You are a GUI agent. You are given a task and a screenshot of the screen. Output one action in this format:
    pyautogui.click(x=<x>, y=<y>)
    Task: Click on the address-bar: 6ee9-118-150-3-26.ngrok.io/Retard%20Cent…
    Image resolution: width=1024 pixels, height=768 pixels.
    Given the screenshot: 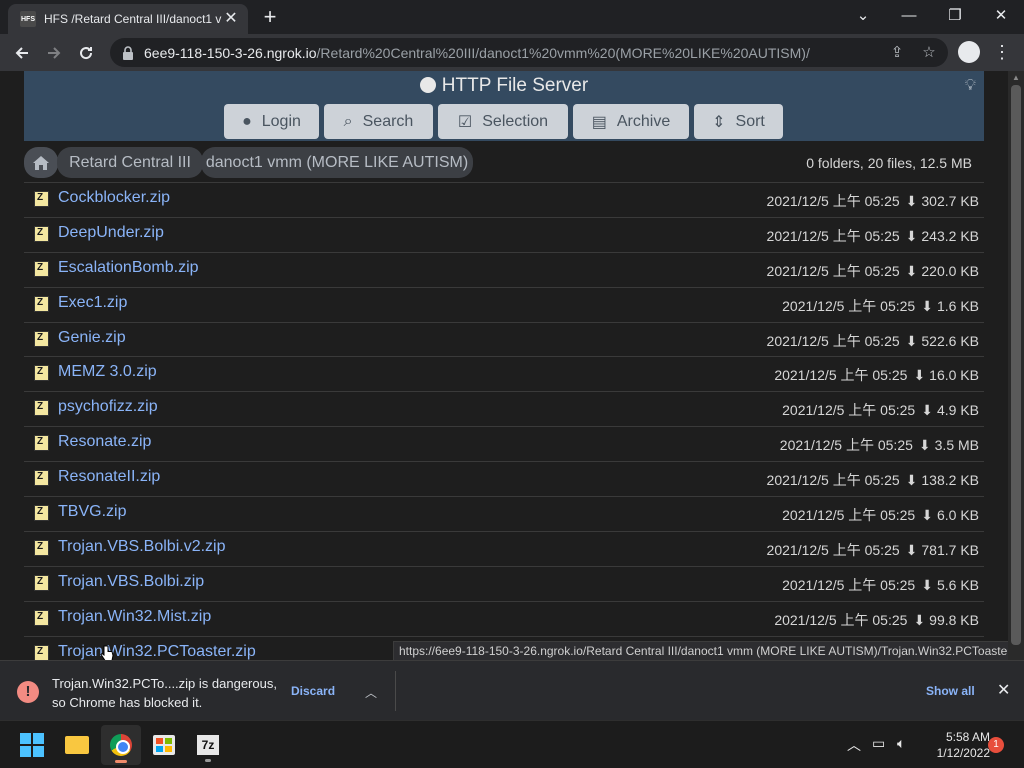 What is the action you would take?
    pyautogui.click(x=529, y=52)
    